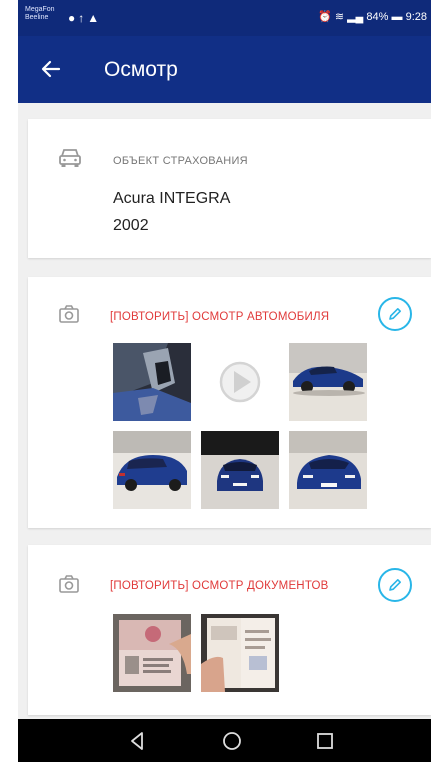 The width and height of the screenshot is (431, 762). What do you see at coordinates (224, 18) in the screenshot?
I see `status-bar: MegaFon Beeline ●↑▲ ⏰ ≋ ▂▄ 84% ▬ 9:28` at bounding box center [224, 18].